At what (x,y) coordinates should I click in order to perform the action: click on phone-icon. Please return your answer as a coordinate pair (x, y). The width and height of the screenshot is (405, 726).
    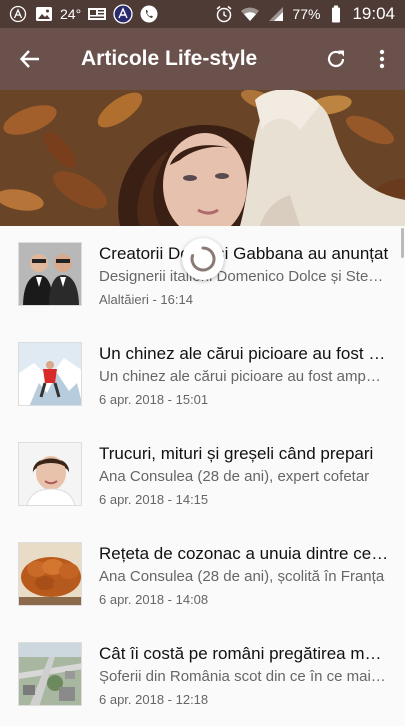
    Looking at the image, I should click on (149, 14).